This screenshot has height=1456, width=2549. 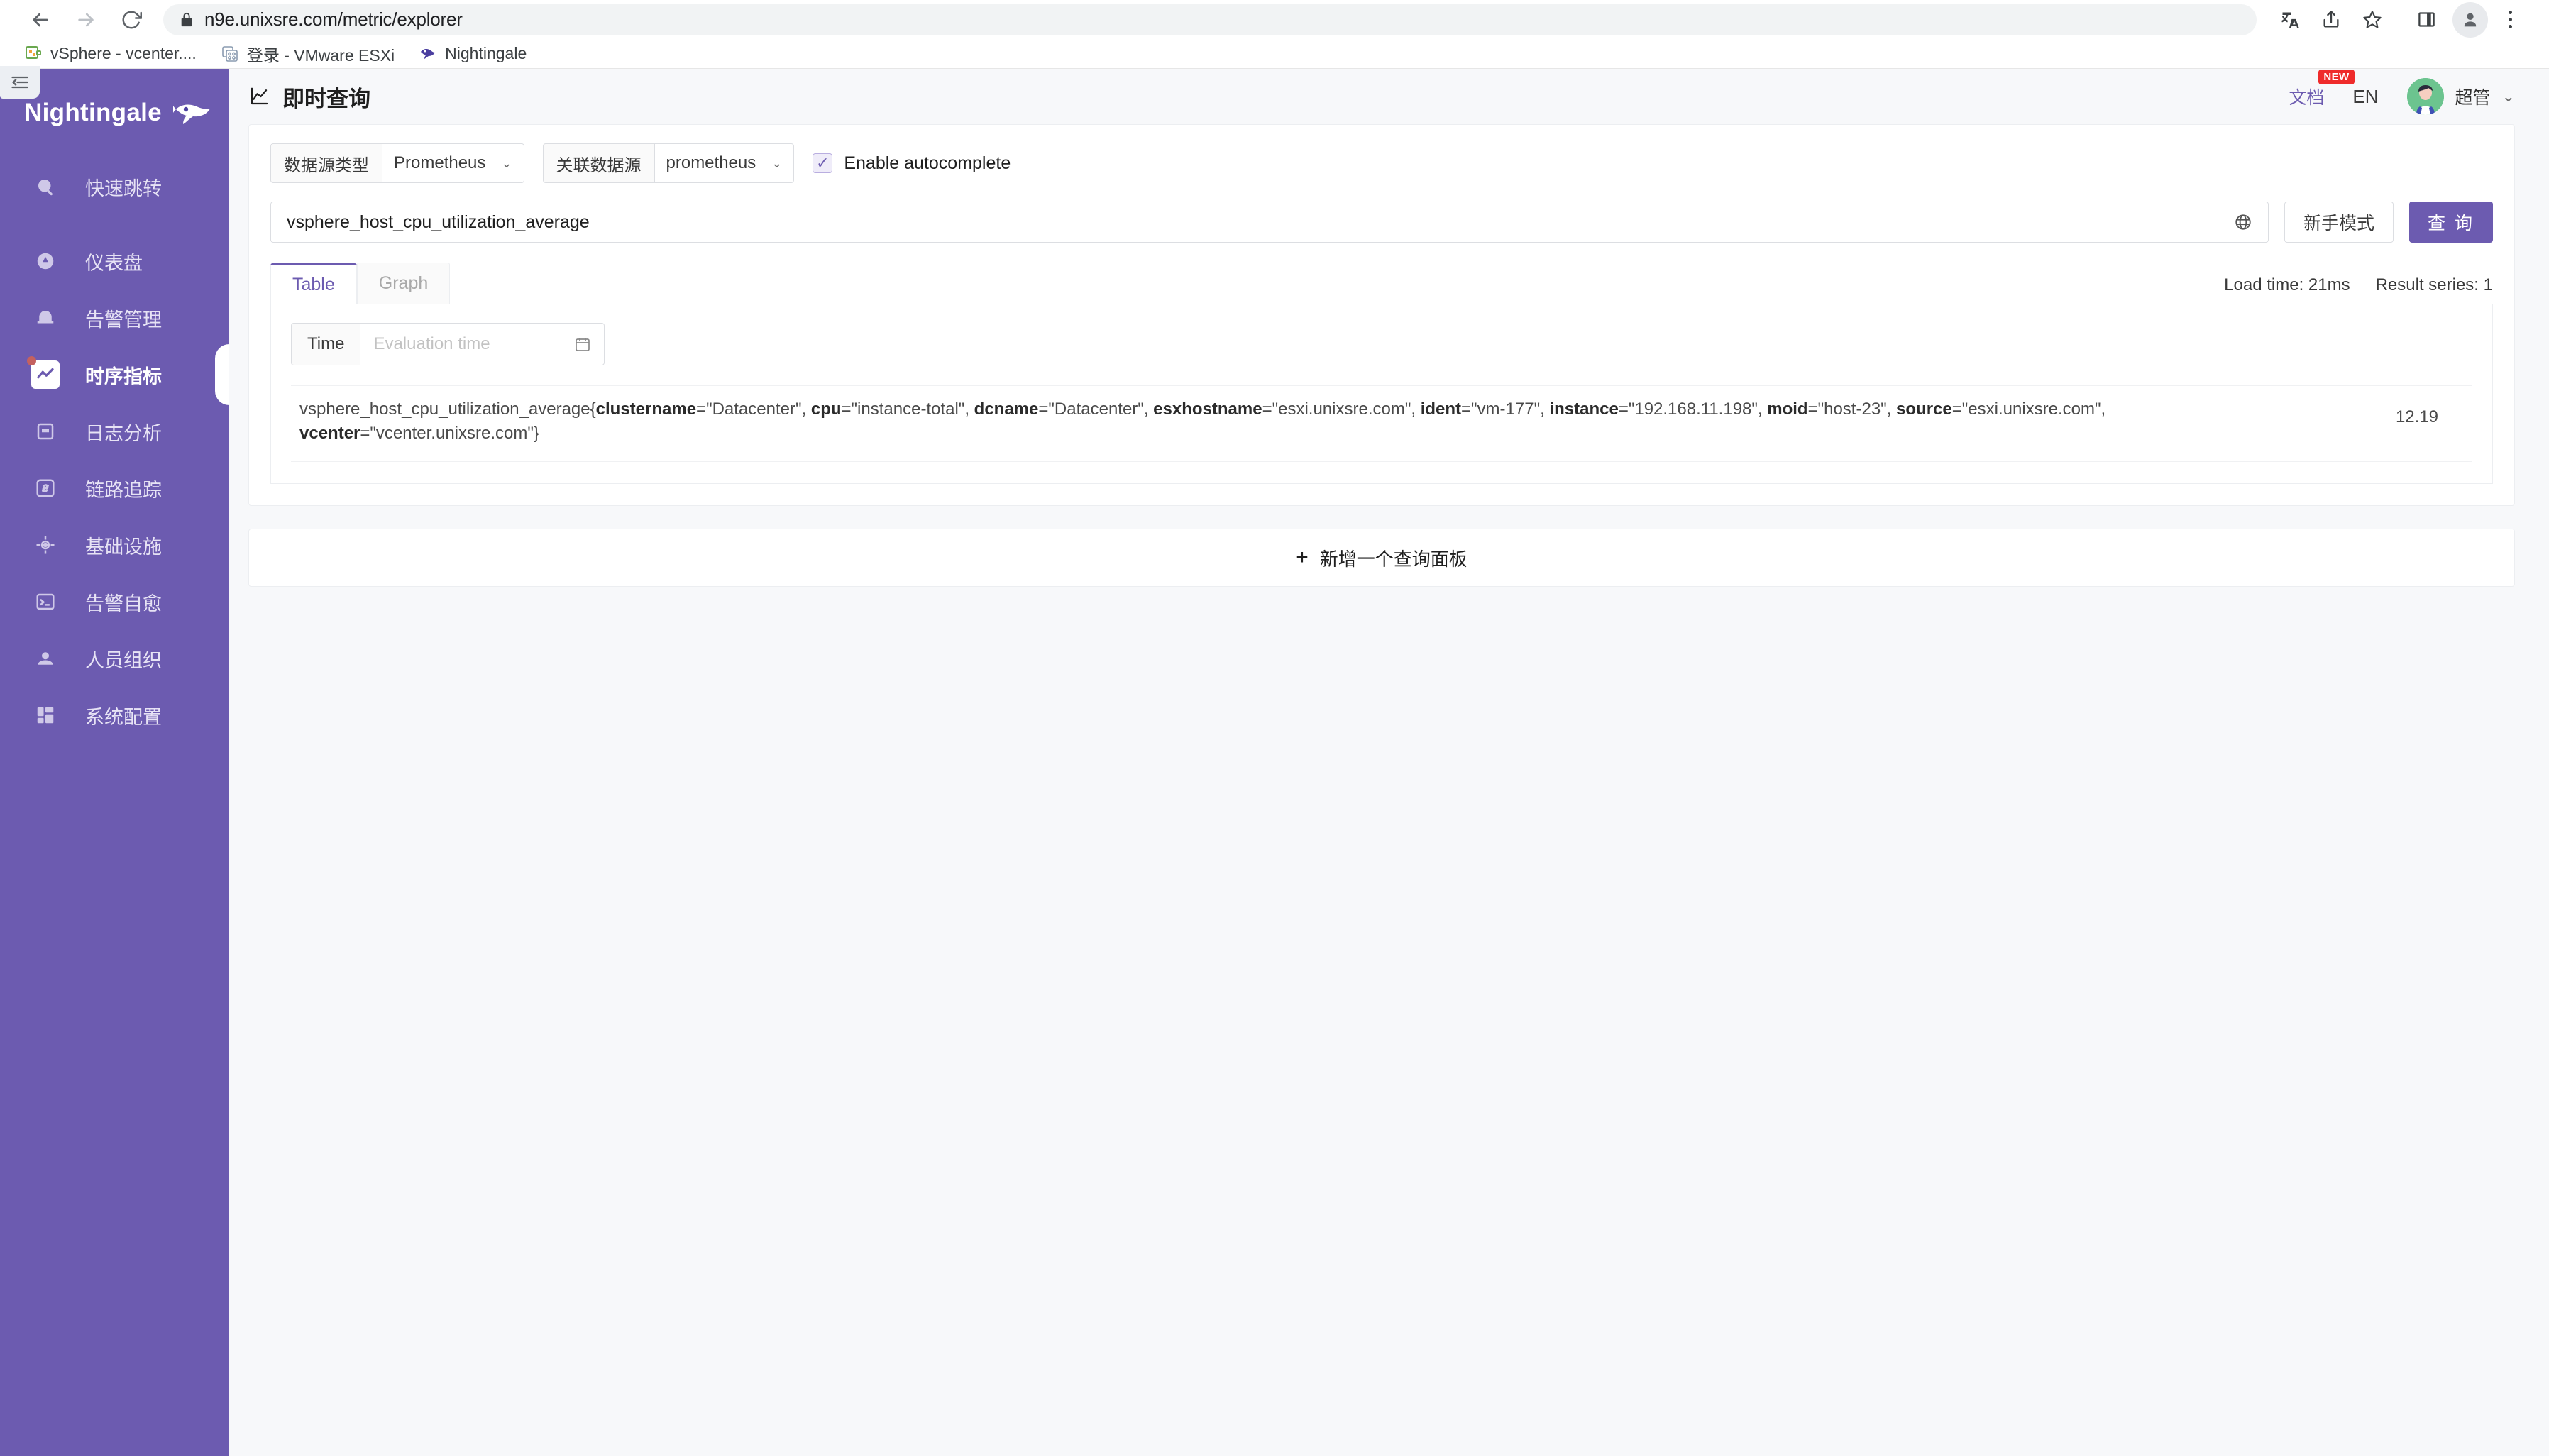 I want to click on sidebar-item-metrics: 时序指标, so click(x=115, y=374).